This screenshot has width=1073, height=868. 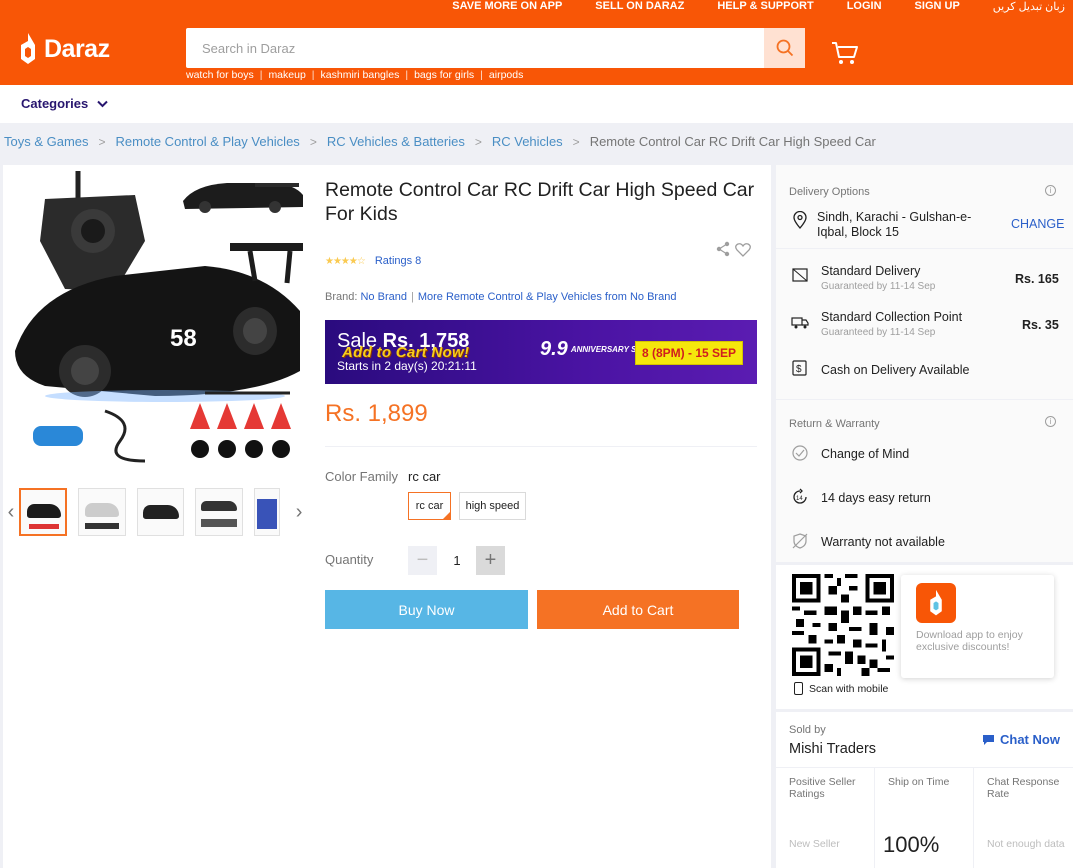 I want to click on buy-now-button: Buy Now, so click(x=426, y=609).